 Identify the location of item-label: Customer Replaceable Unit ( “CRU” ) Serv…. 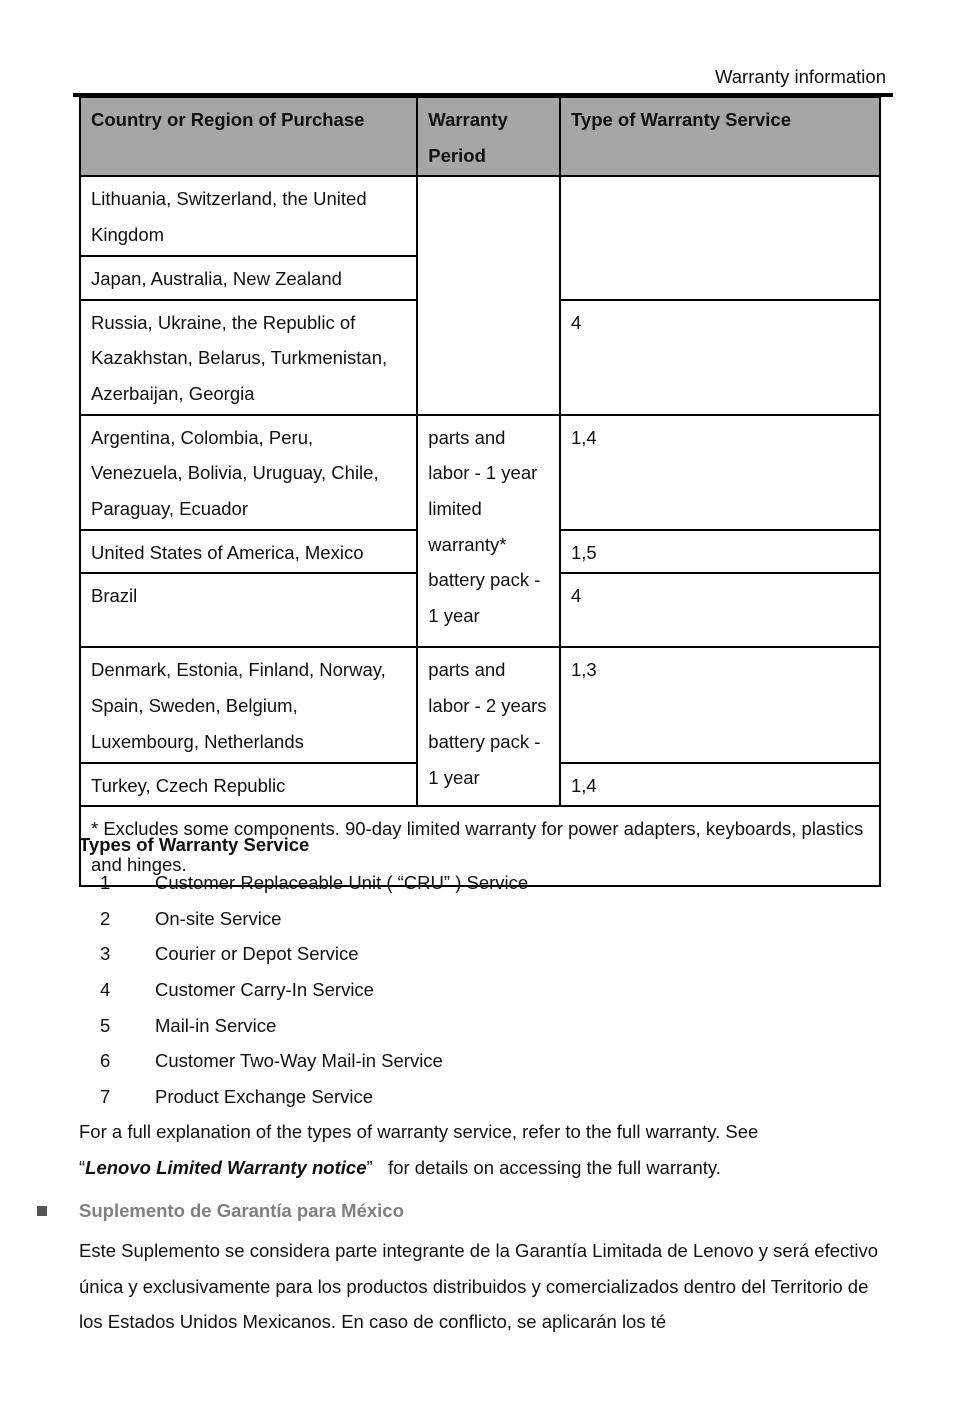
(342, 882).